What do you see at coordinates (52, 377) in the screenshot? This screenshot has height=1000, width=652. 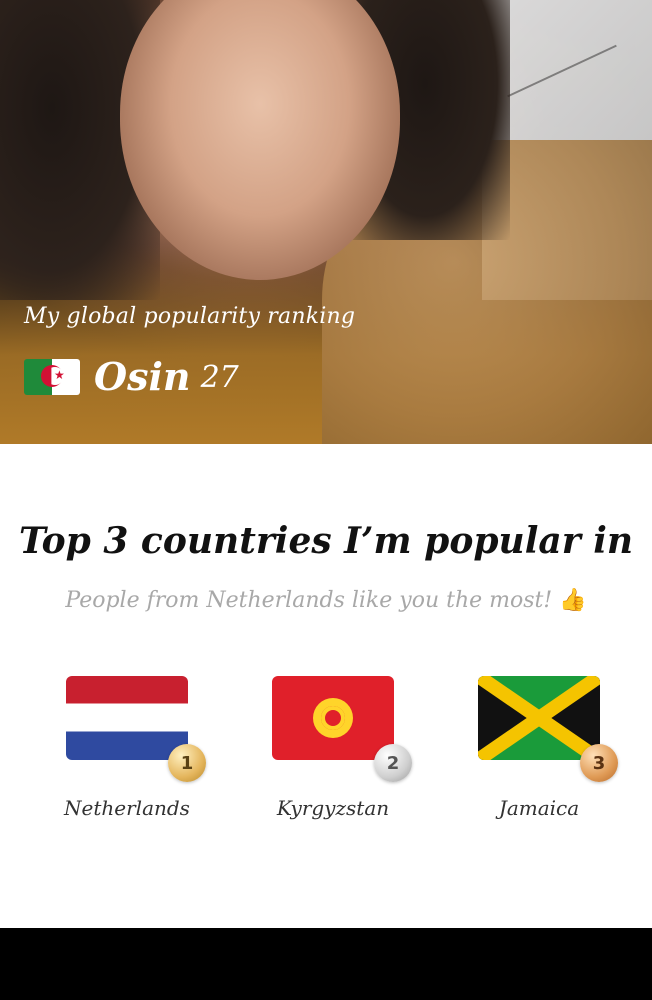 I see `algeria-flag-icon: ★` at bounding box center [52, 377].